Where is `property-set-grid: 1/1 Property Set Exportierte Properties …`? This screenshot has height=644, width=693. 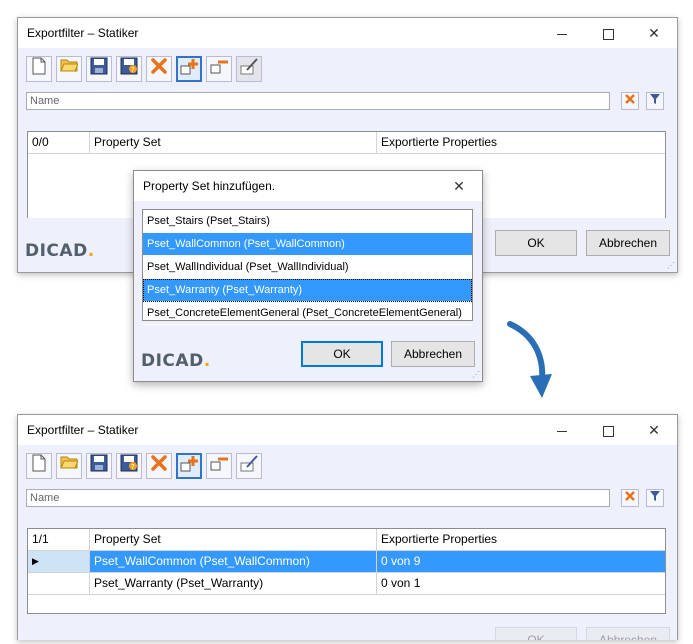 property-set-grid: 1/1 Property Set Exportierte Properties … is located at coordinates (346, 571).